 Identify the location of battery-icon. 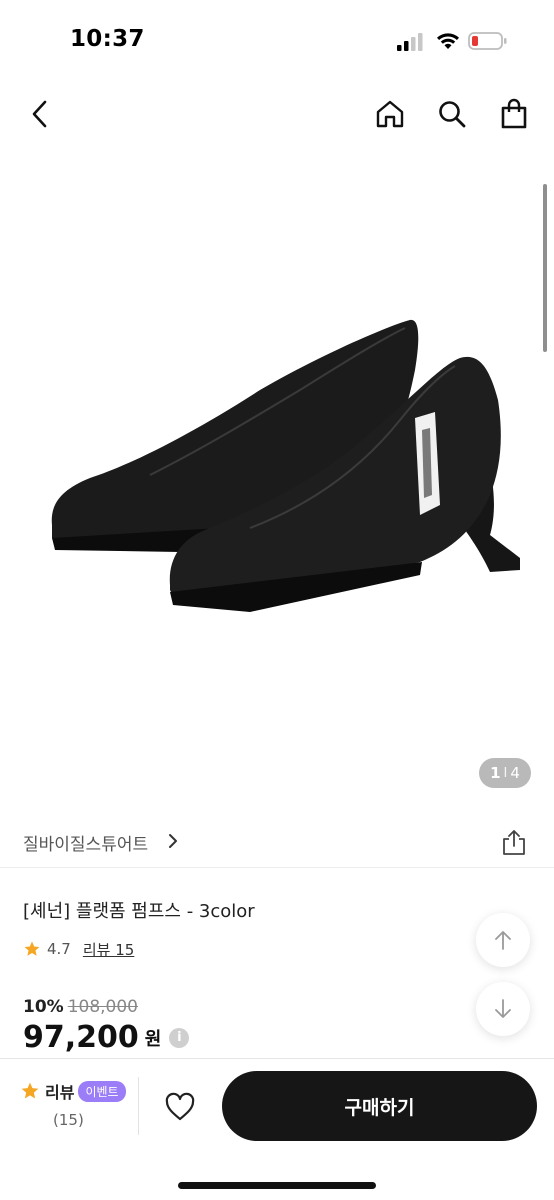
(487, 41).